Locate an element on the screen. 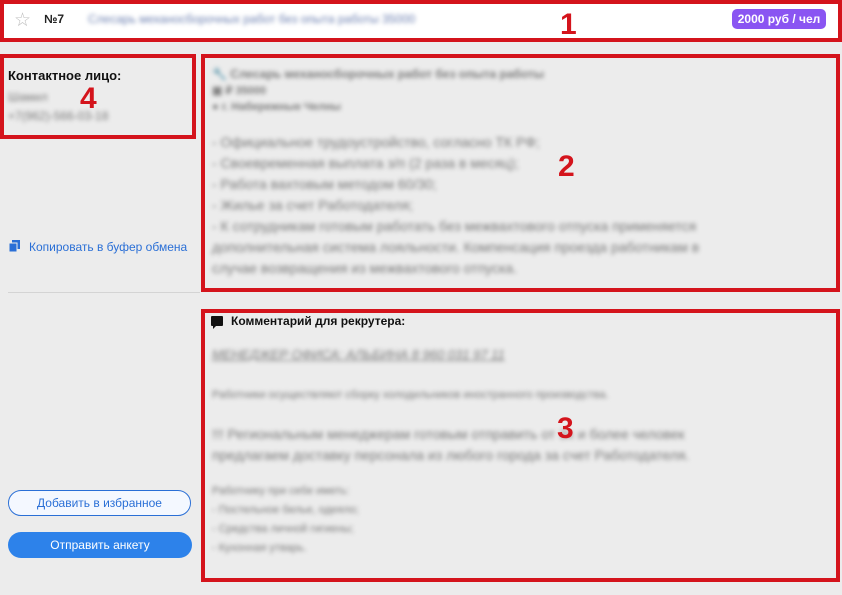 This screenshot has width=842, height=595. annotation-number-2: 2 is located at coordinates (566, 166).